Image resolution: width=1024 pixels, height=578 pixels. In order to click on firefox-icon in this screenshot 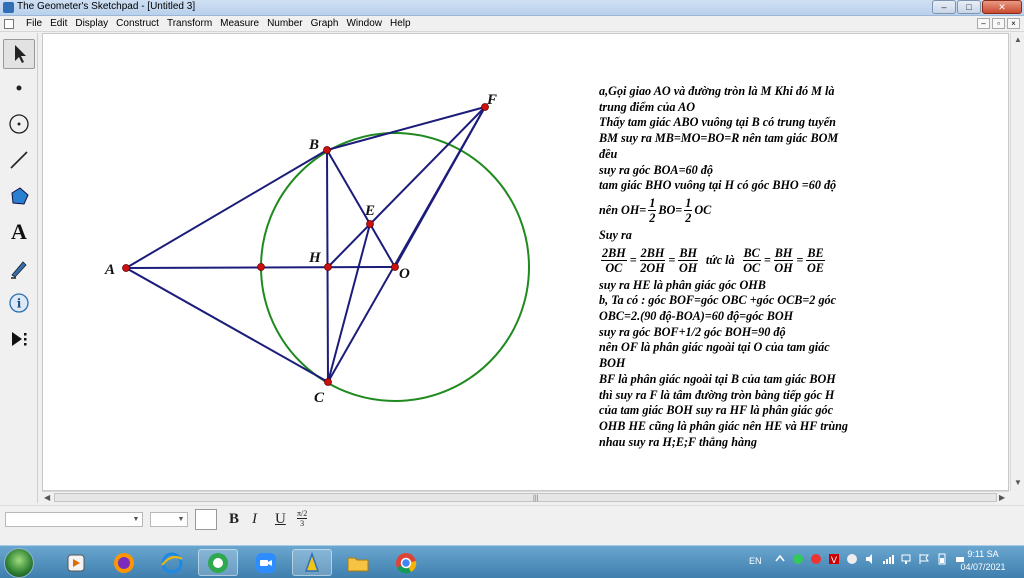, I will do `click(124, 562)`.